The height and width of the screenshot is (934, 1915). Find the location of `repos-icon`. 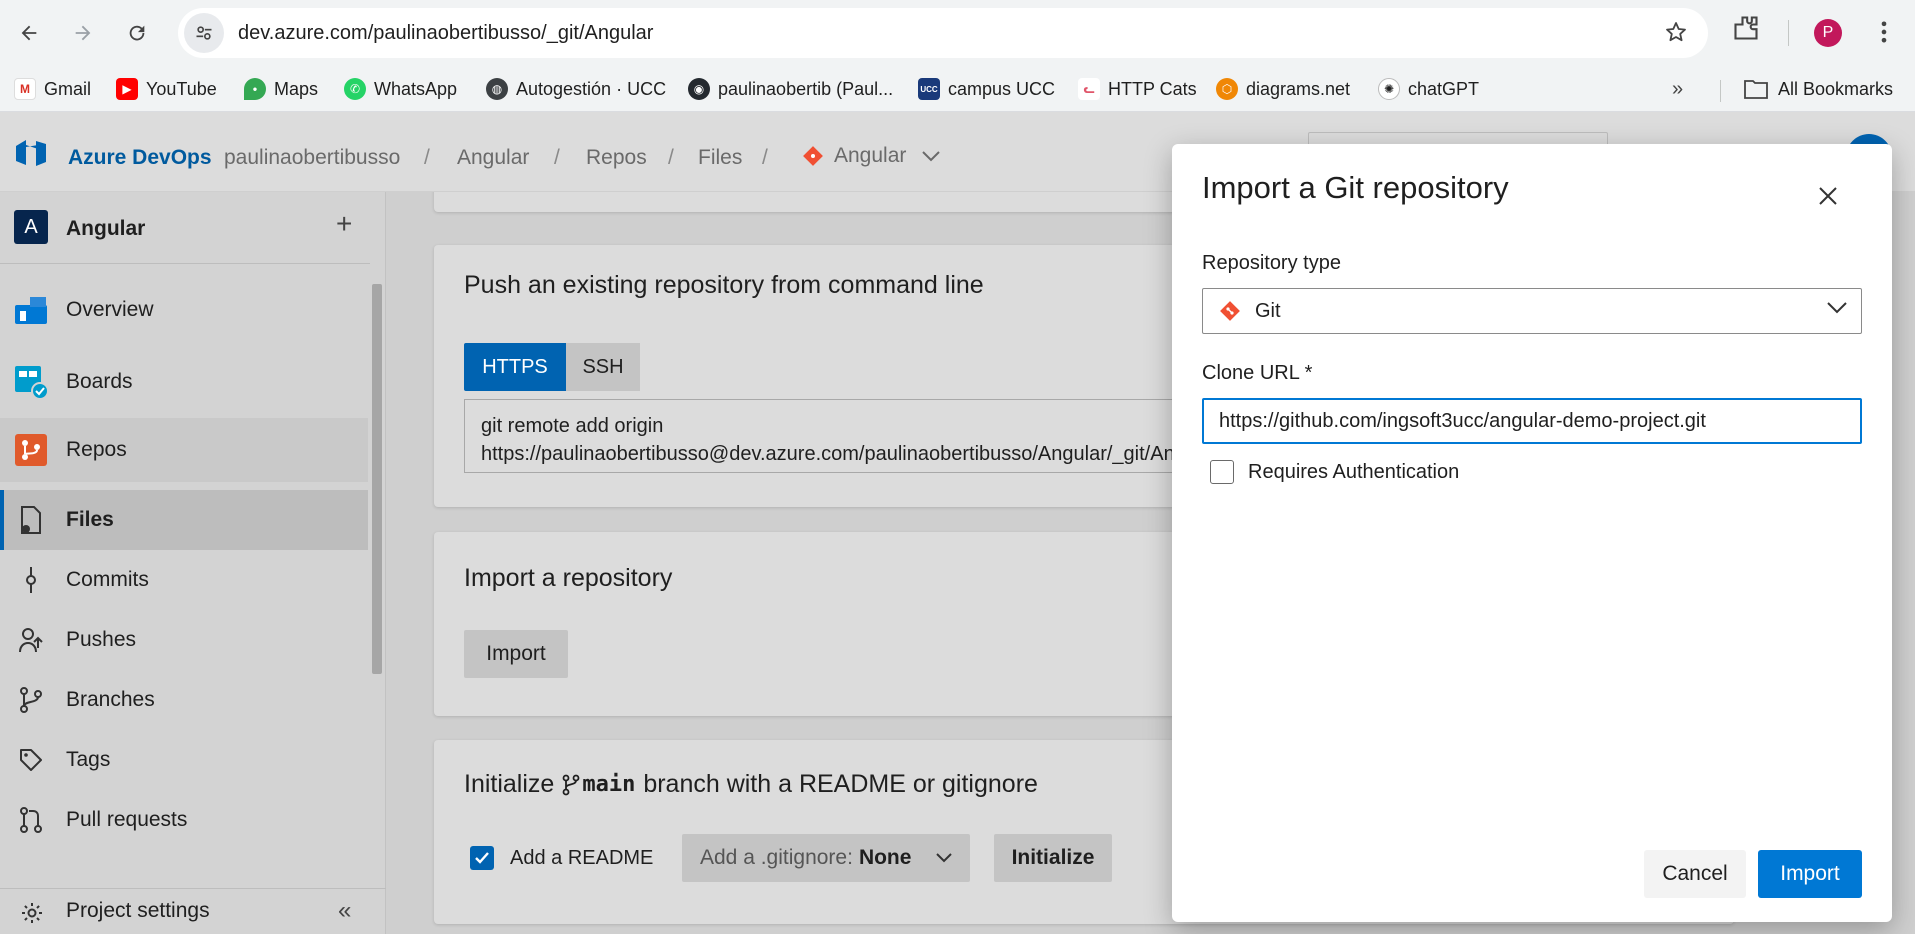

repos-icon is located at coordinates (31, 450).